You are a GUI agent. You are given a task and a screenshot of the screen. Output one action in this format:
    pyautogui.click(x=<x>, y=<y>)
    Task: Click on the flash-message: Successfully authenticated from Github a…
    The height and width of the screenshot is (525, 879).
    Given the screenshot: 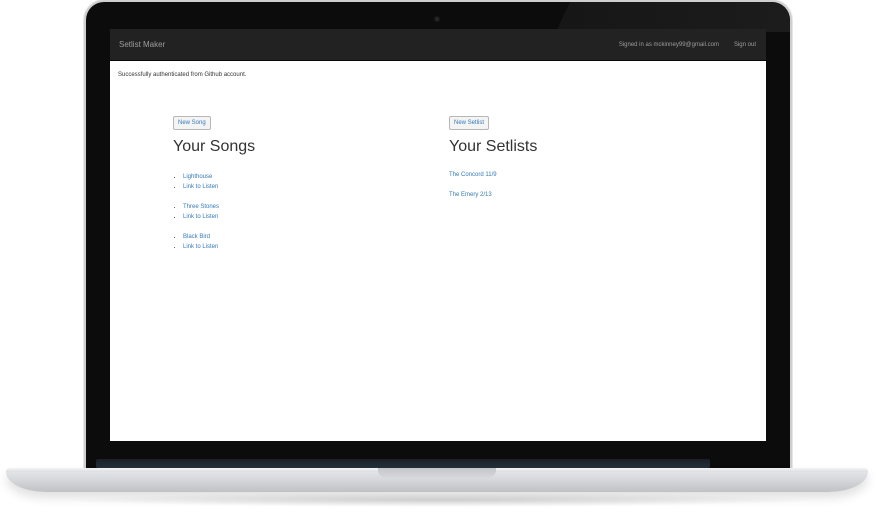 What is the action you would take?
    pyautogui.click(x=182, y=75)
    